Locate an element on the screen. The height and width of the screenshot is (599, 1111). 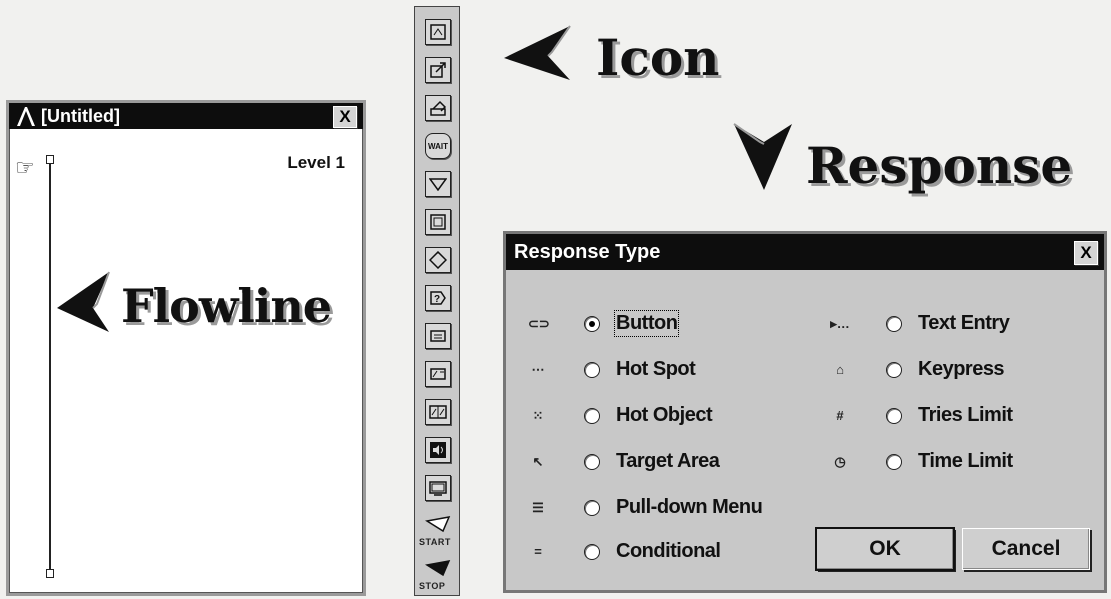
option-label: Conditional is located at coordinates (668, 551).